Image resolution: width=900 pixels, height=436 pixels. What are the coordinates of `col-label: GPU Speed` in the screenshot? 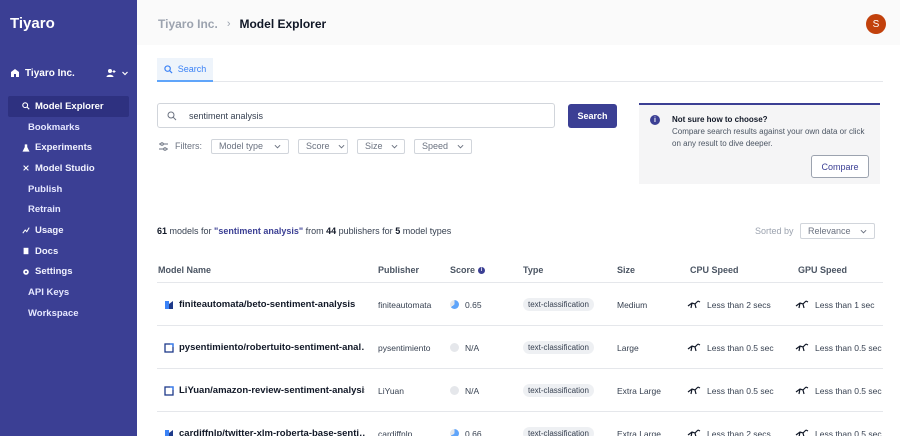 It's located at (823, 270).